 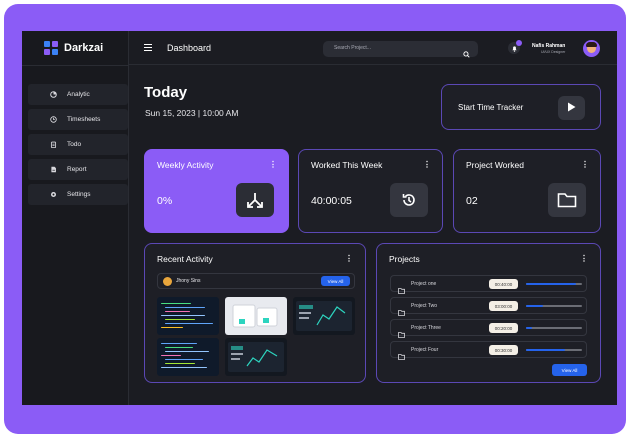 I want to click on sidebar-item-timesheets: Timesheets, so click(x=78, y=119).